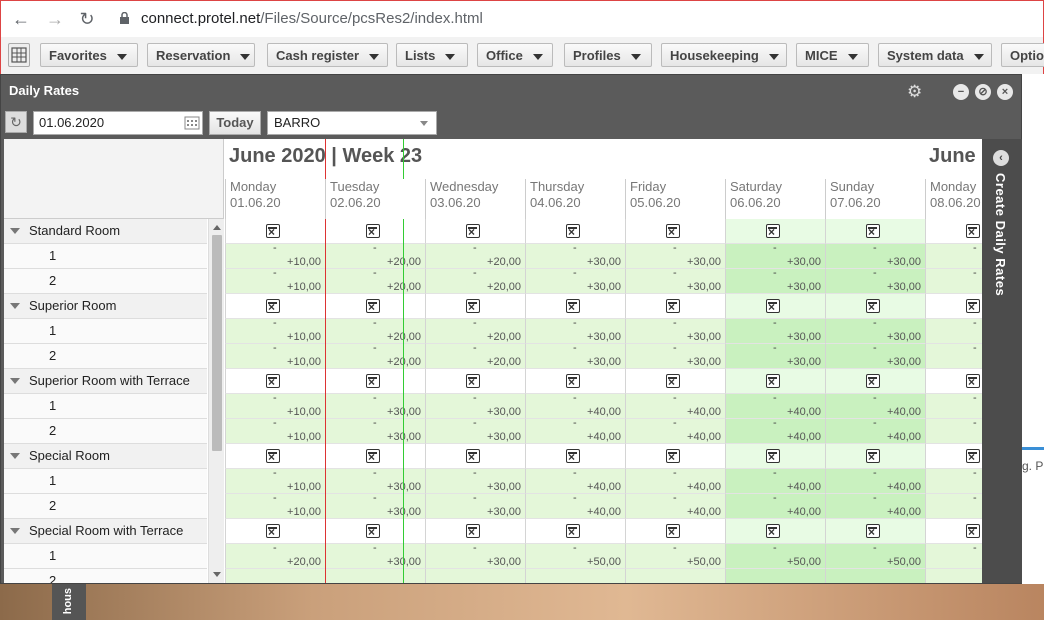 The height and width of the screenshot is (620, 1044). What do you see at coordinates (432, 55) in the screenshot?
I see `menu-lists: Lists` at bounding box center [432, 55].